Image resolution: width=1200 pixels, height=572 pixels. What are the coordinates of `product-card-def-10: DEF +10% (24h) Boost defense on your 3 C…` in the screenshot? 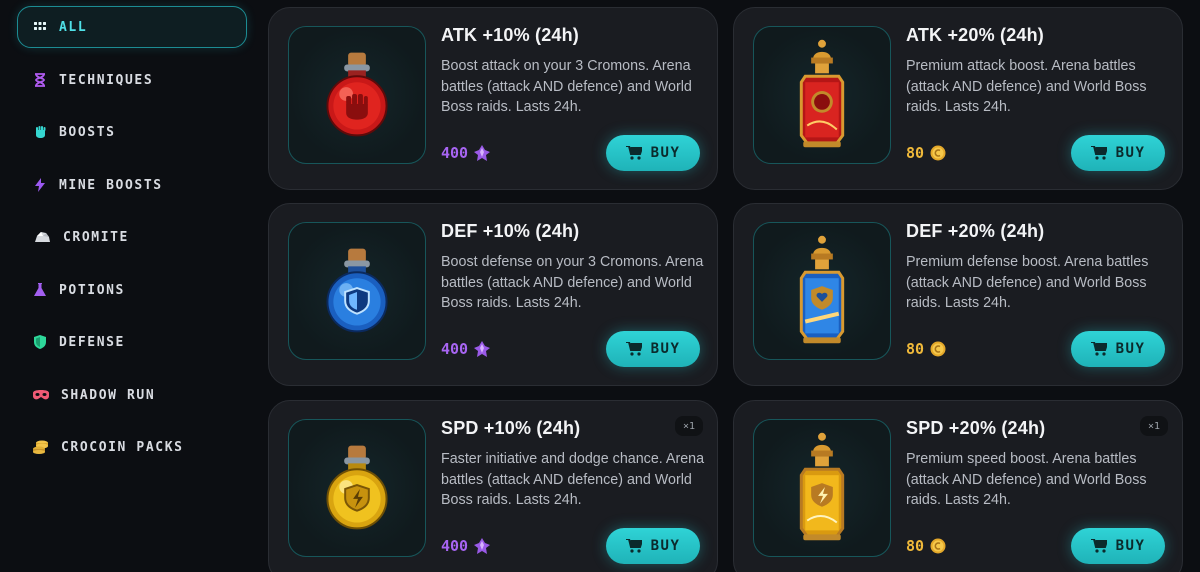 It's located at (493, 294).